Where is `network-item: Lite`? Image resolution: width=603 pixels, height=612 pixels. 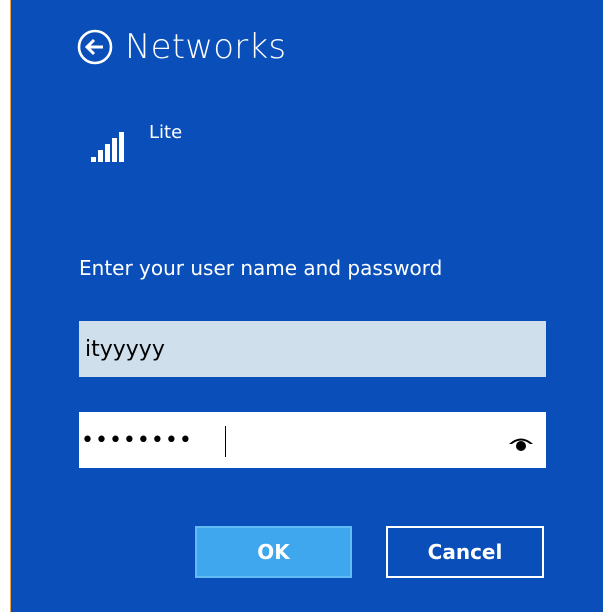
network-item: Lite is located at coordinates (135, 144).